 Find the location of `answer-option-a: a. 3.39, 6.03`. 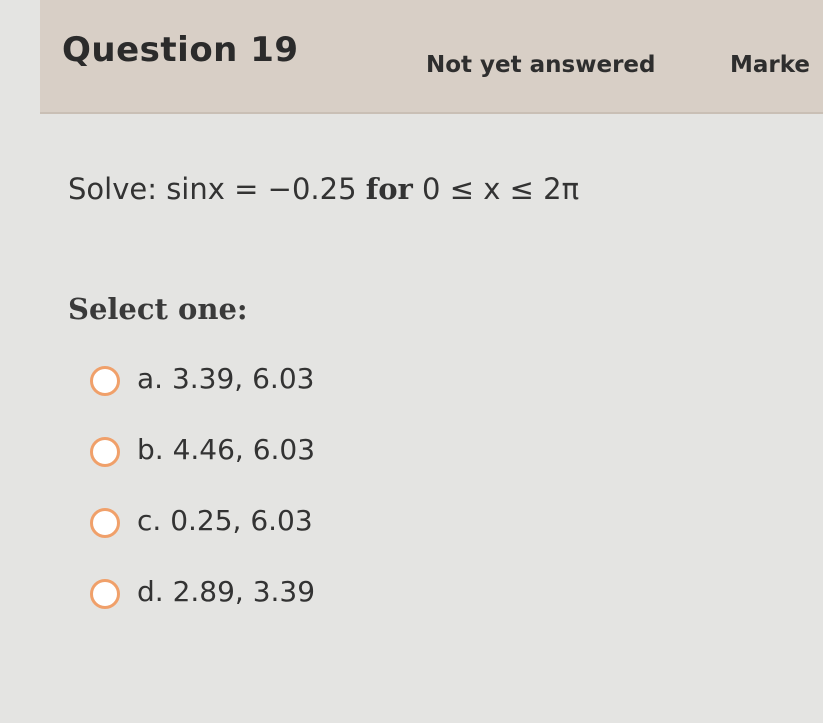

answer-option-a: a. 3.39, 6.03 is located at coordinates (300, 385).